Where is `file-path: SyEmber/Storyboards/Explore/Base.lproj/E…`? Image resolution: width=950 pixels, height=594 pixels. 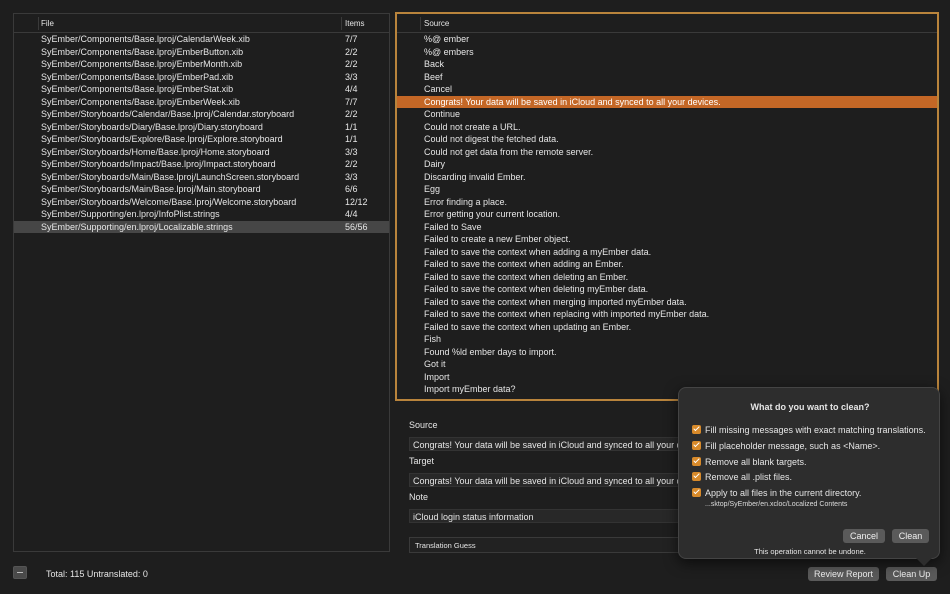 file-path: SyEmber/Storyboards/Explore/Base.lproj/E… is located at coordinates (162, 139).